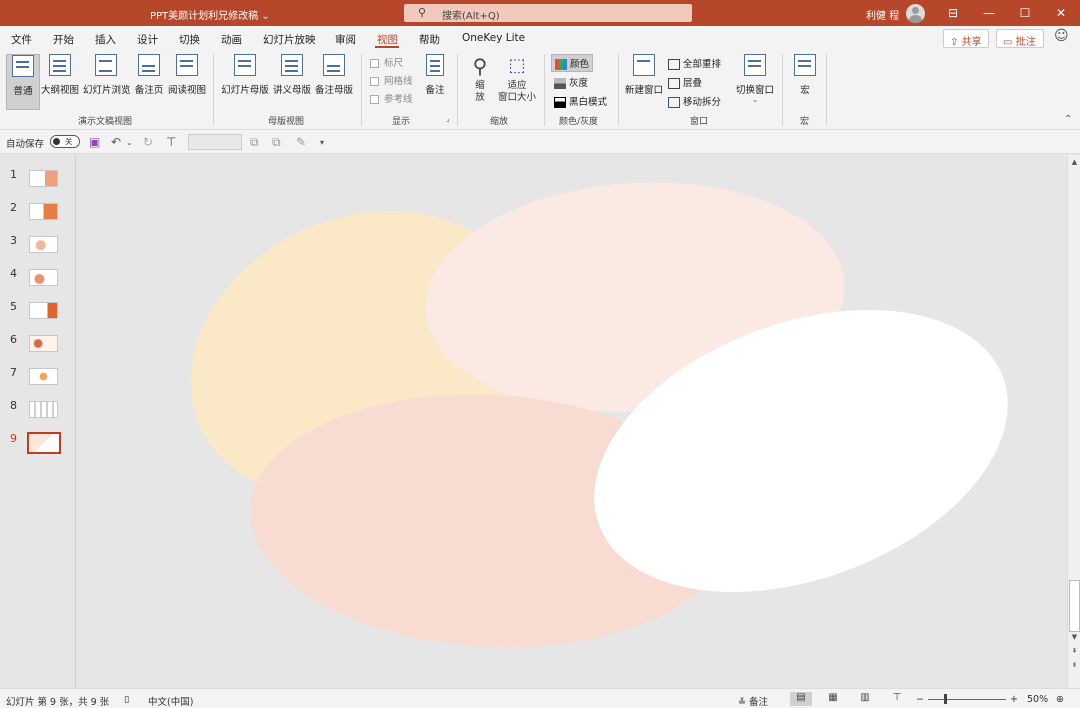 This screenshot has width=1080, height=708. I want to click on fit-to-window-button: ⬚ 适应 窗口大小, so click(517, 82).